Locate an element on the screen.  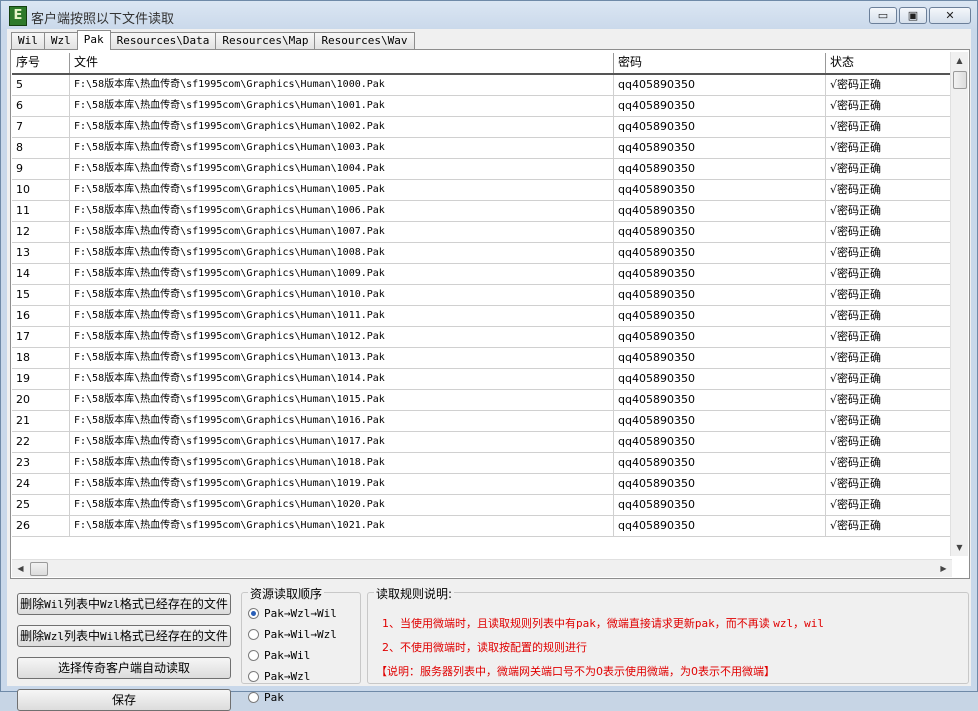
scroll-left-icon: ◀ is located at coordinates (20, 568).